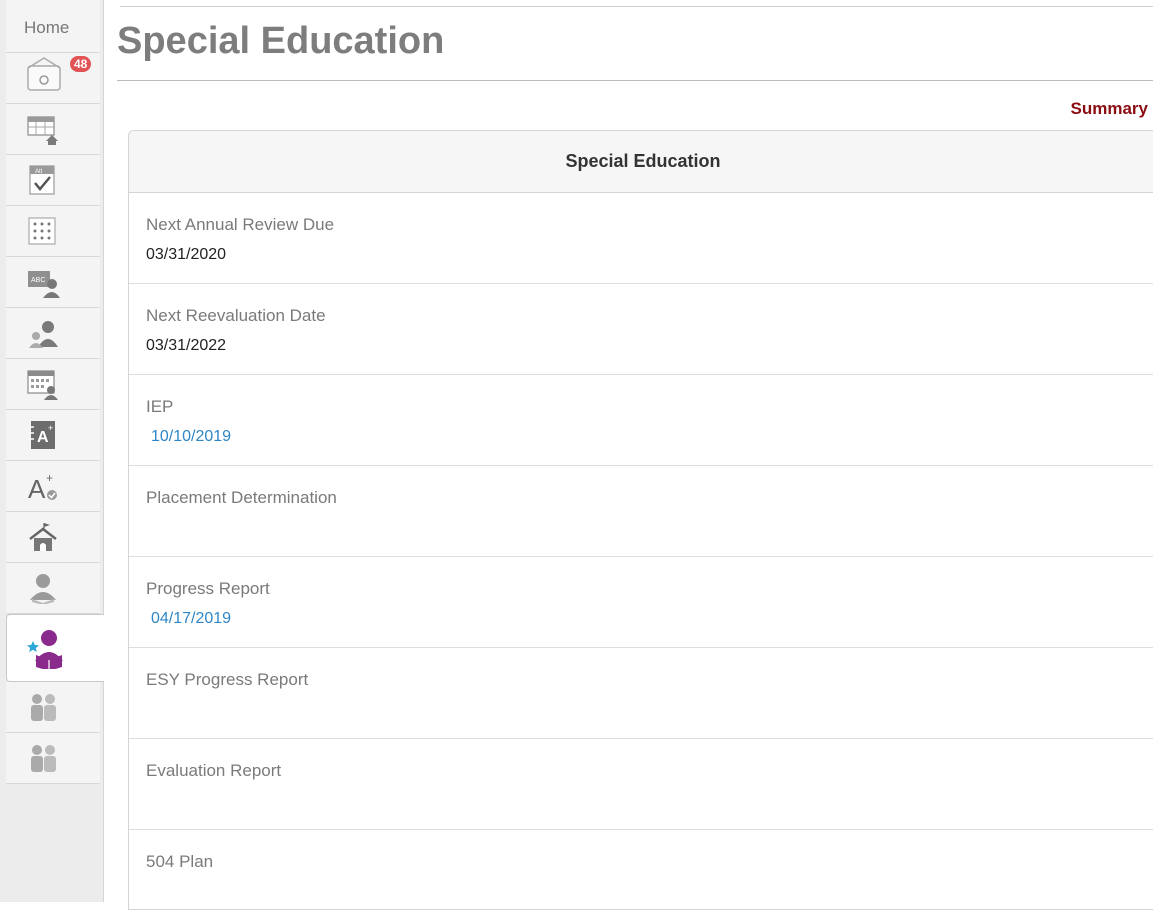 This screenshot has width=1153, height=910. What do you see at coordinates (1109, 109) in the screenshot?
I see `summary-link: Summary` at bounding box center [1109, 109].